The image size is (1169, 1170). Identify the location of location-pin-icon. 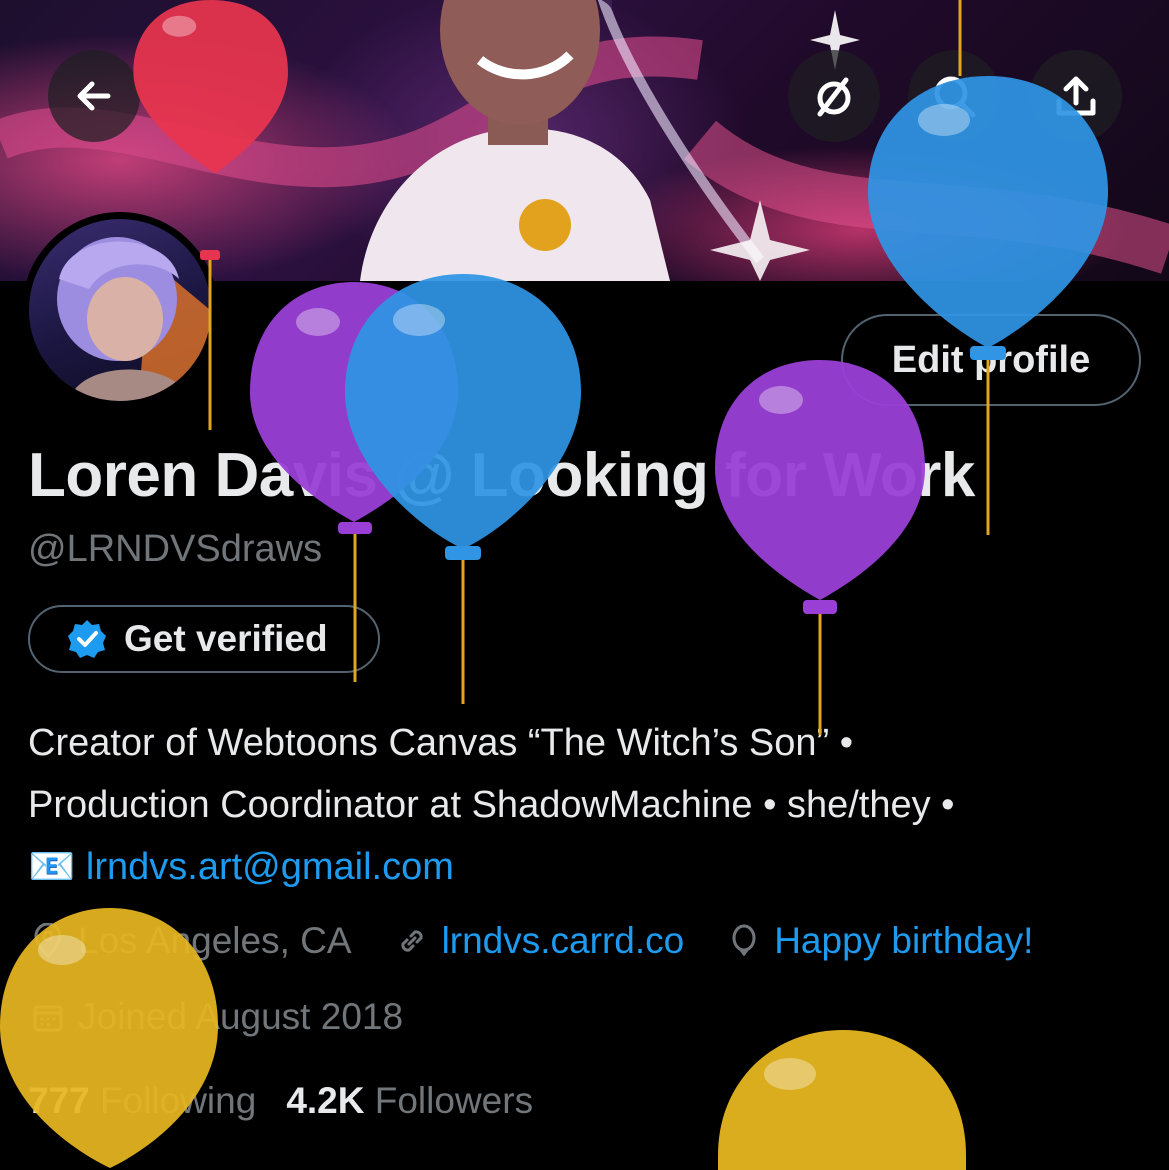
(48, 941).